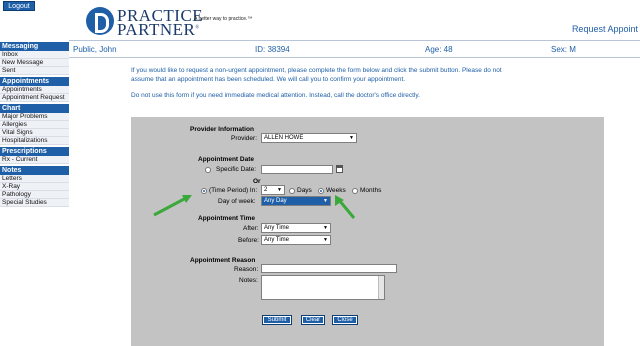 The image size is (640, 346). I want to click on notes-textarea, so click(323, 287).